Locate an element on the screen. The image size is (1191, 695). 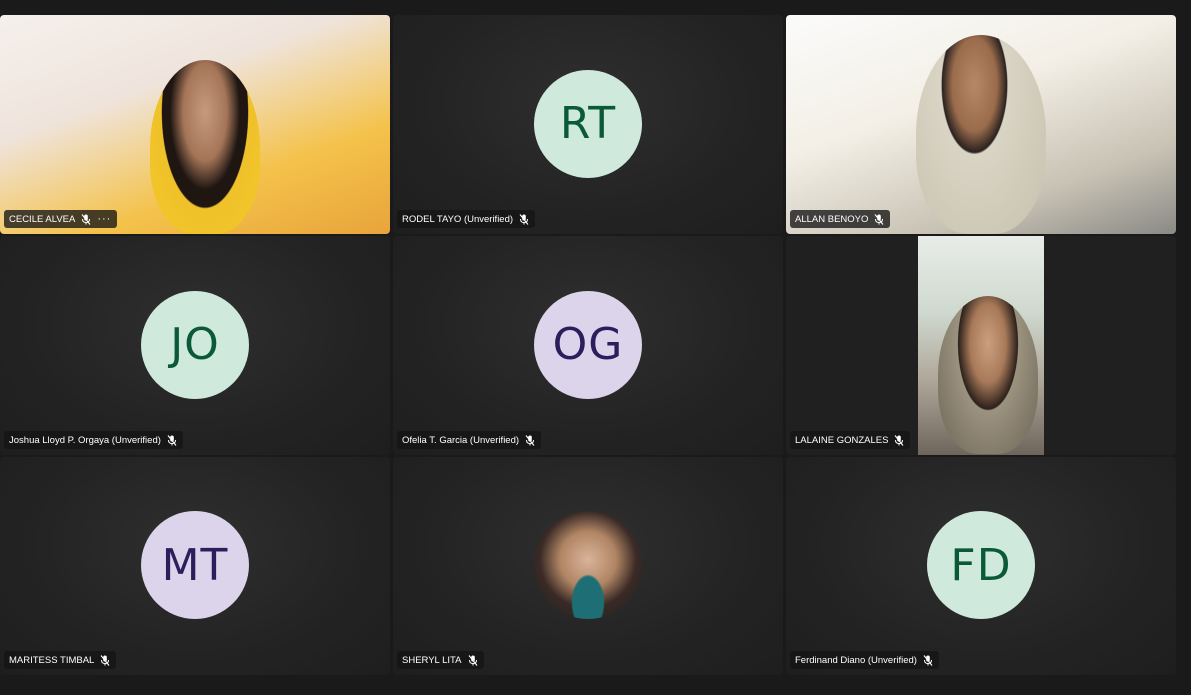
name-label: CECILE ALVEA ··· is located at coordinates (61, 219).